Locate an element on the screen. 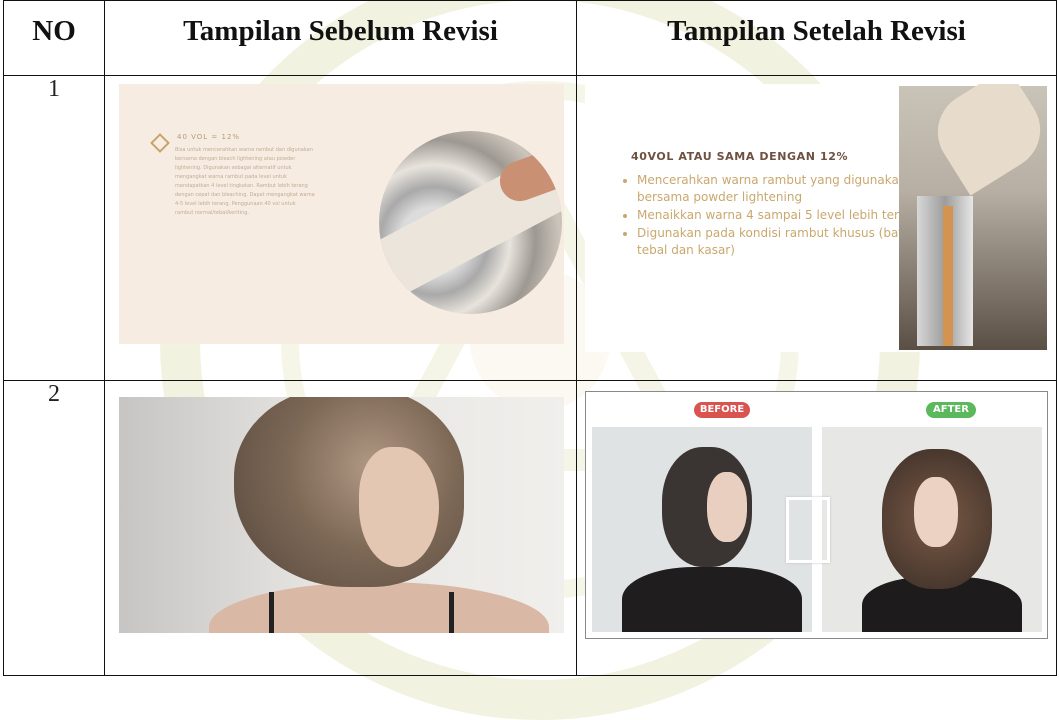 The image size is (1059, 720). row-number: 1 is located at coordinates (54, 228).